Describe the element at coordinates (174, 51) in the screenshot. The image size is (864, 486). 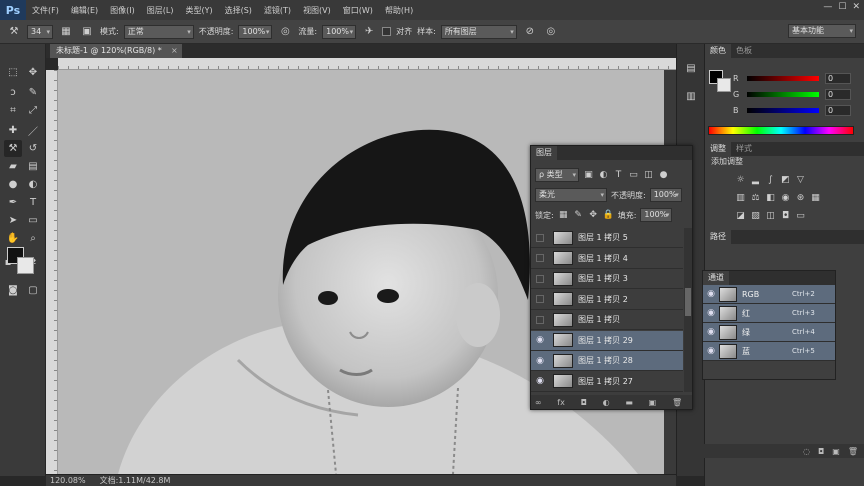
I see `close-document-icon: ×` at that location.